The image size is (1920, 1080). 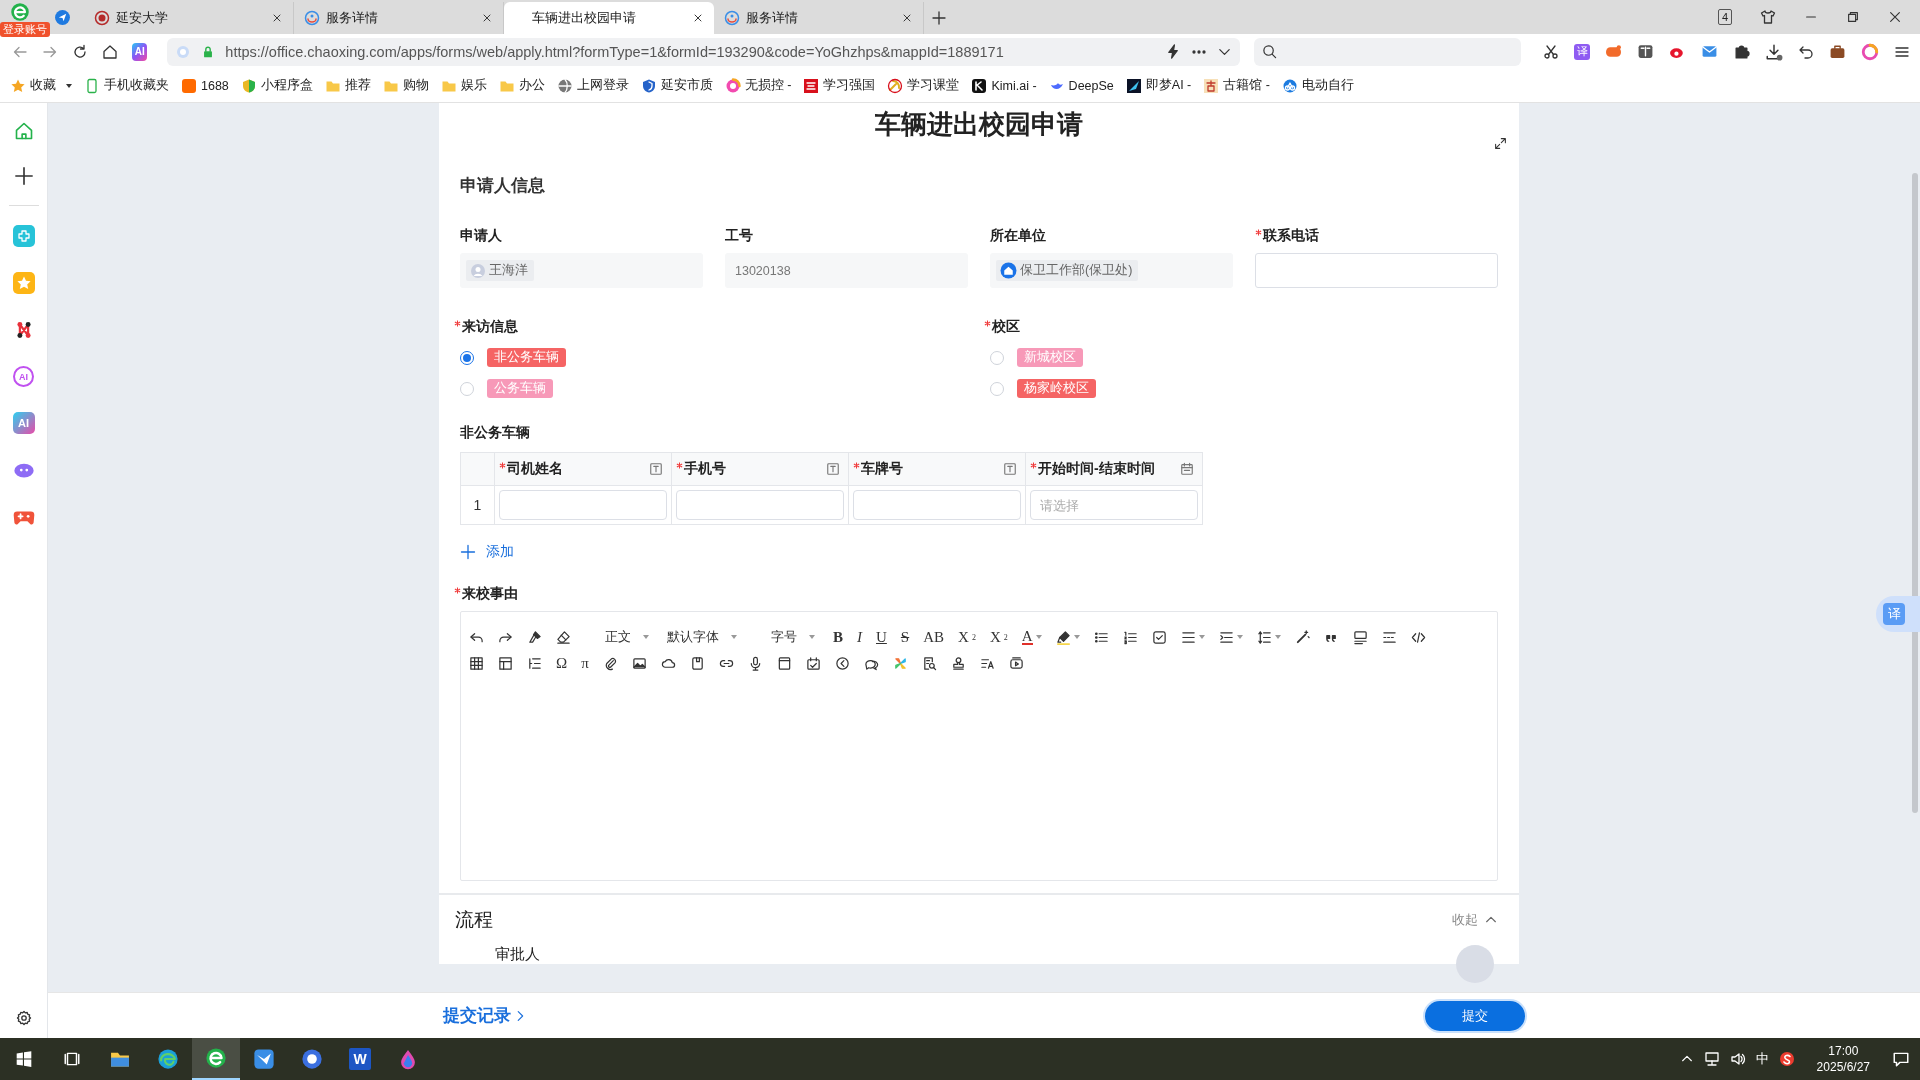 I want to click on volume-icon, so click(x=1737, y=1059).